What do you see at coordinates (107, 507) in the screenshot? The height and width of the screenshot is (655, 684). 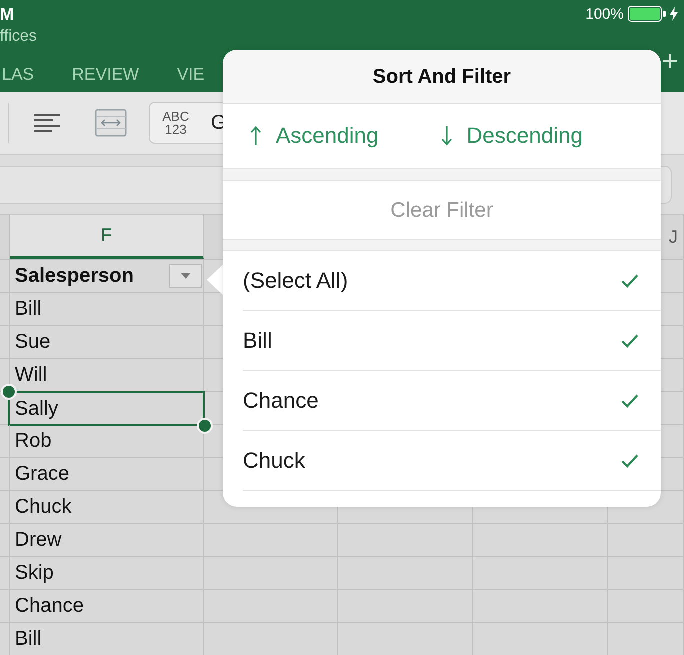 I see `table-cell: Chuck` at bounding box center [107, 507].